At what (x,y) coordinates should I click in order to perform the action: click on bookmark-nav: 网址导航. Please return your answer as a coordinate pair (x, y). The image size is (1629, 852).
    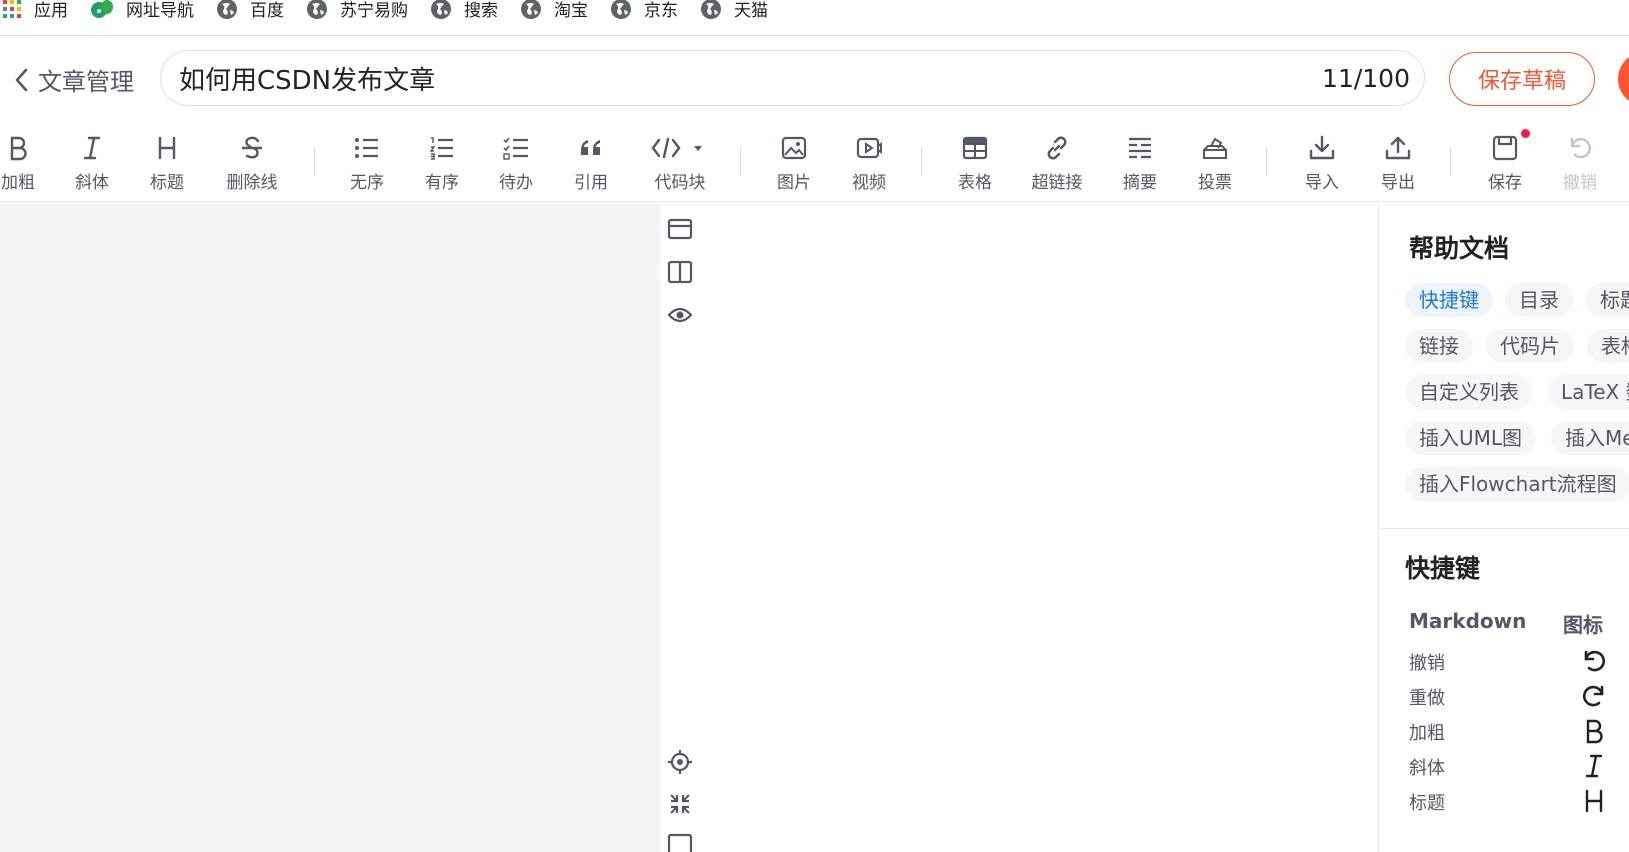
    Looking at the image, I should click on (143, 12).